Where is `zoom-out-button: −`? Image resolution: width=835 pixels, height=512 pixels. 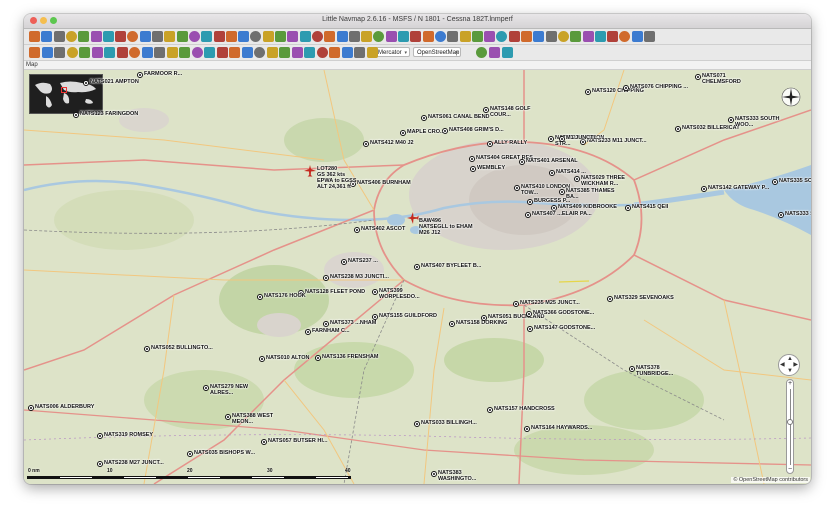 zoom-out-button: − is located at coordinates (790, 469).